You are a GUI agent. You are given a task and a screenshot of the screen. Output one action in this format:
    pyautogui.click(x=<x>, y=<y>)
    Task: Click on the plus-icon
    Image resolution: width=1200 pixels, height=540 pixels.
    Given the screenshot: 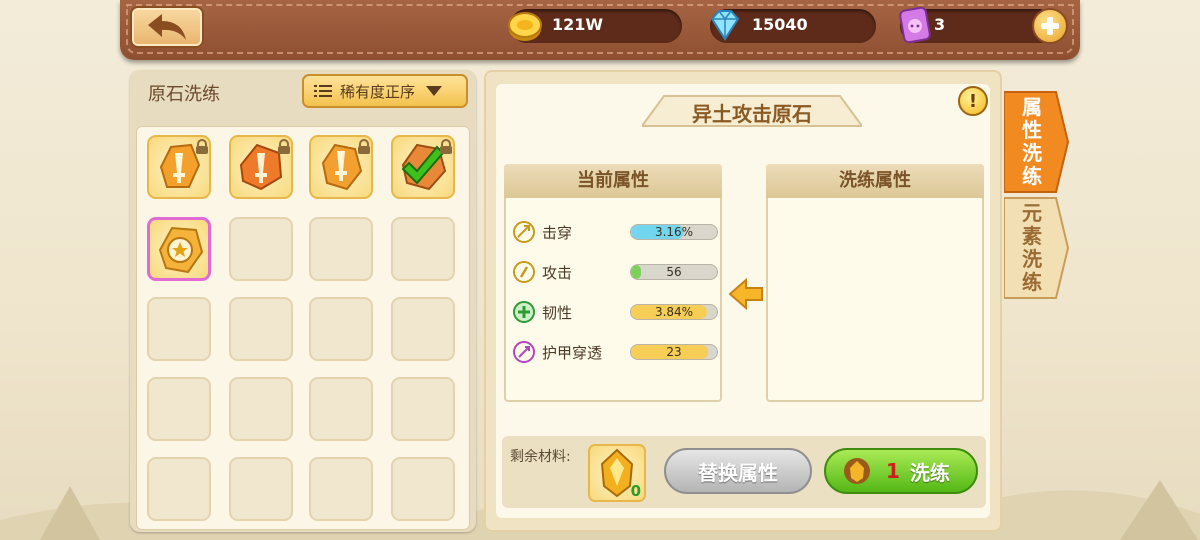 What is the action you would take?
    pyautogui.click(x=1050, y=26)
    